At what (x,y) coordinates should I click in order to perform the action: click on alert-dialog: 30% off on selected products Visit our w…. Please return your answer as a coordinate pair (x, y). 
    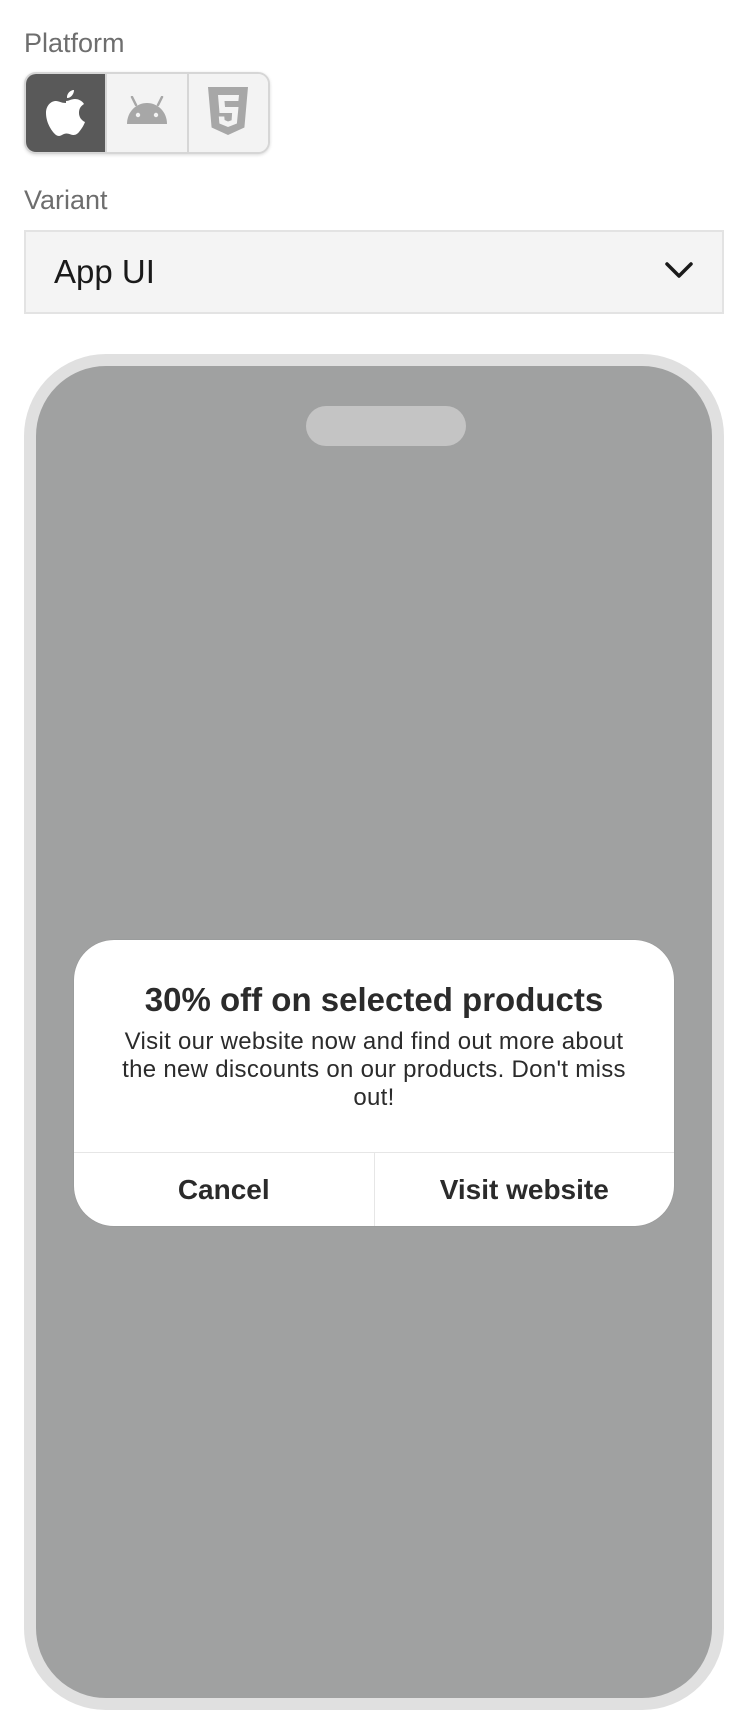
    Looking at the image, I should click on (374, 1083).